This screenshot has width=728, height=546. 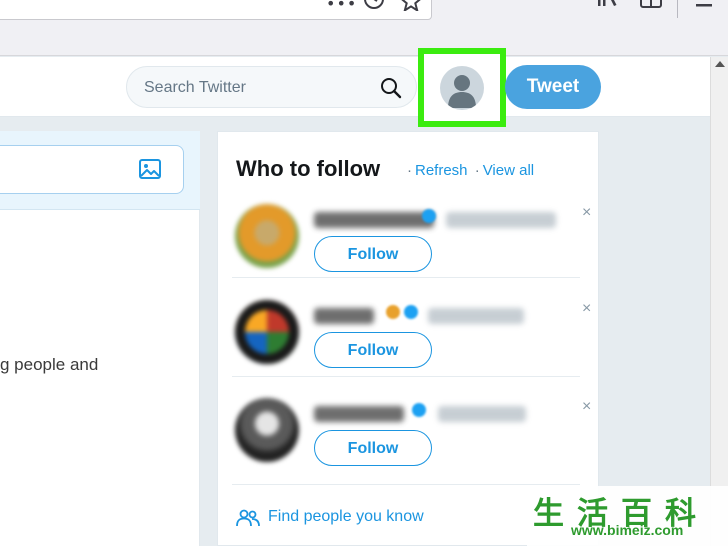 I want to click on clock-icon, so click(x=374, y=7).